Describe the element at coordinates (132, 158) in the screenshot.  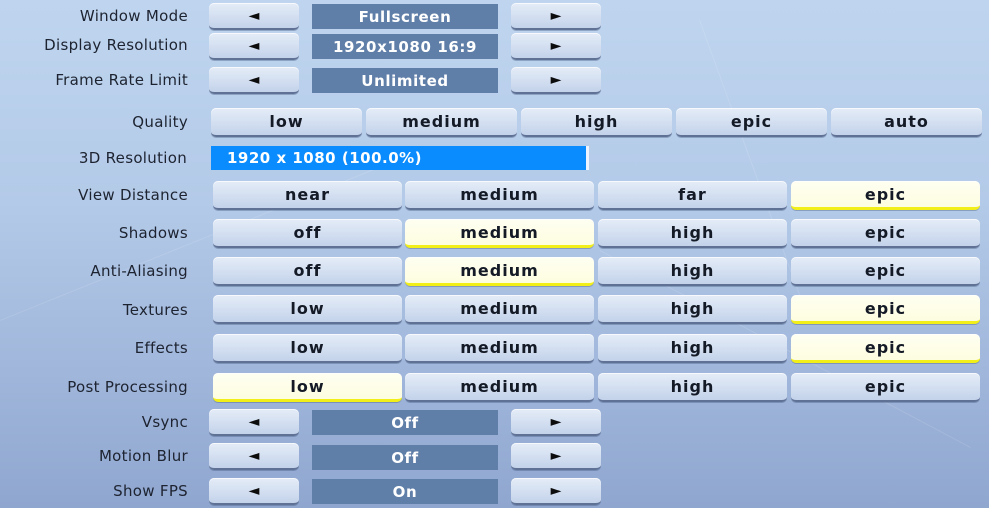
I see `resolution-3d-label: 3D Resolution` at that location.